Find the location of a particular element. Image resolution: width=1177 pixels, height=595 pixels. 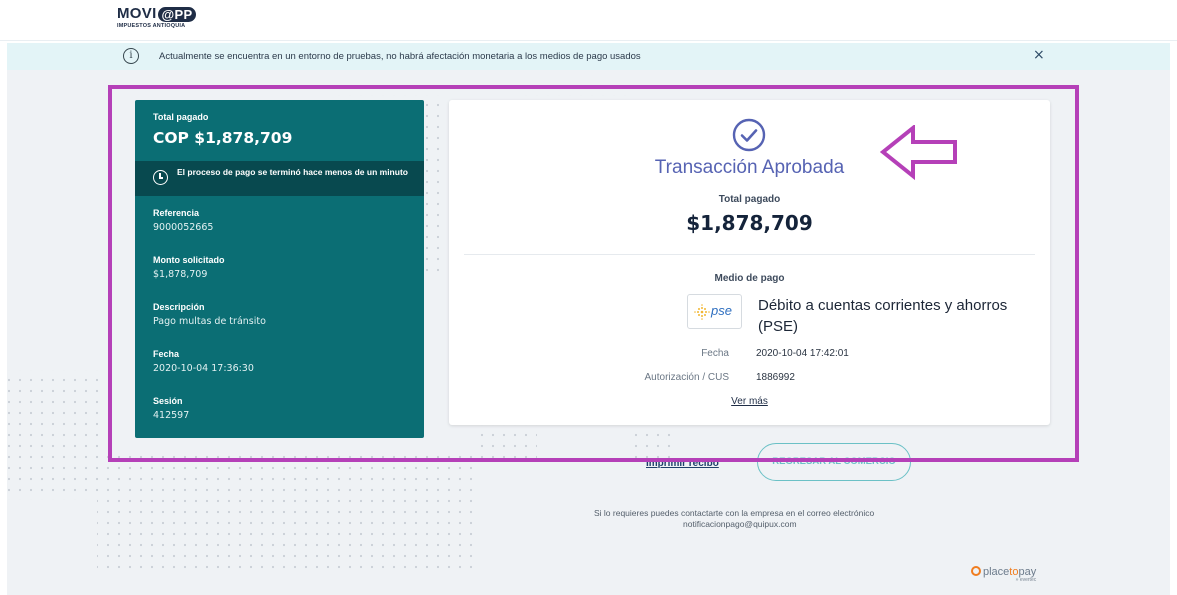

placetopay-logo: placetopay » evertec is located at coordinates (1003, 574).